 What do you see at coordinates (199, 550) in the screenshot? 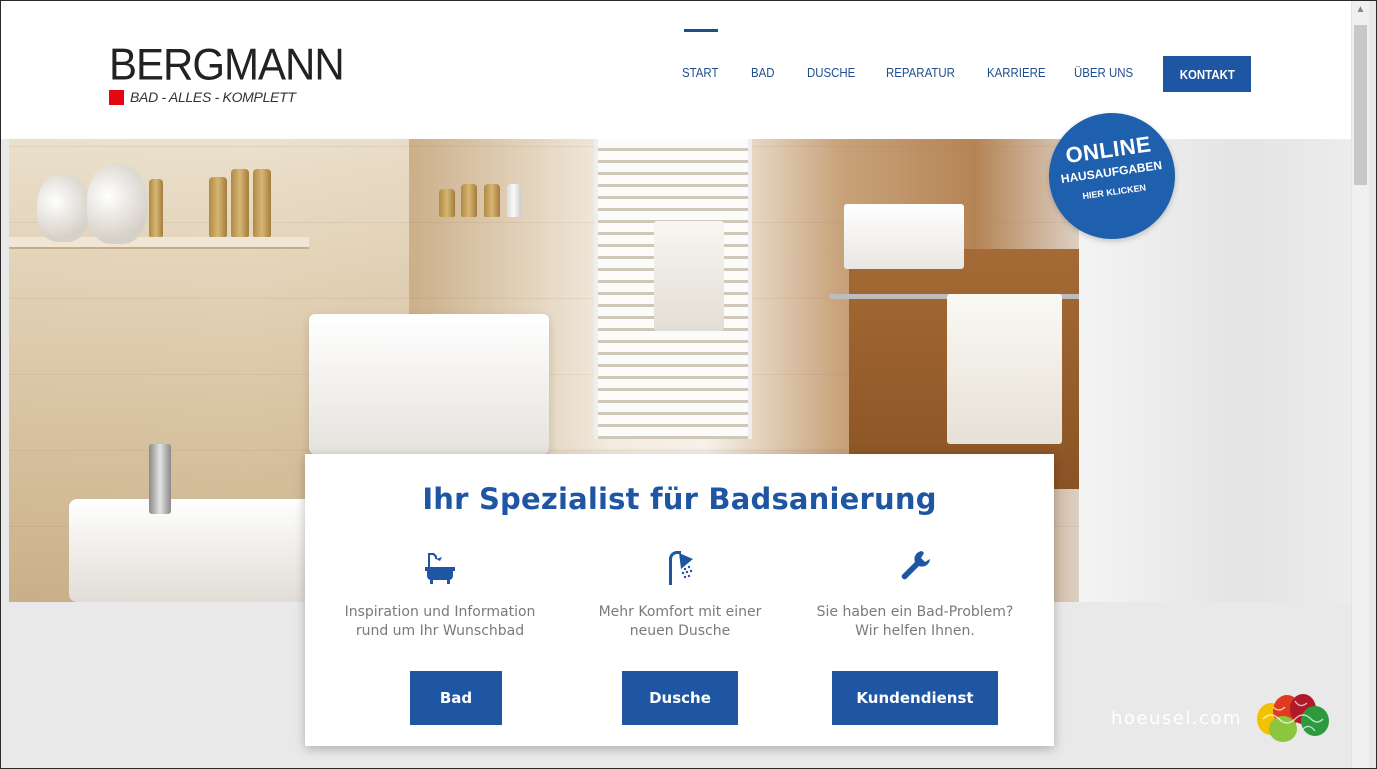
I see `hero-basin` at bounding box center [199, 550].